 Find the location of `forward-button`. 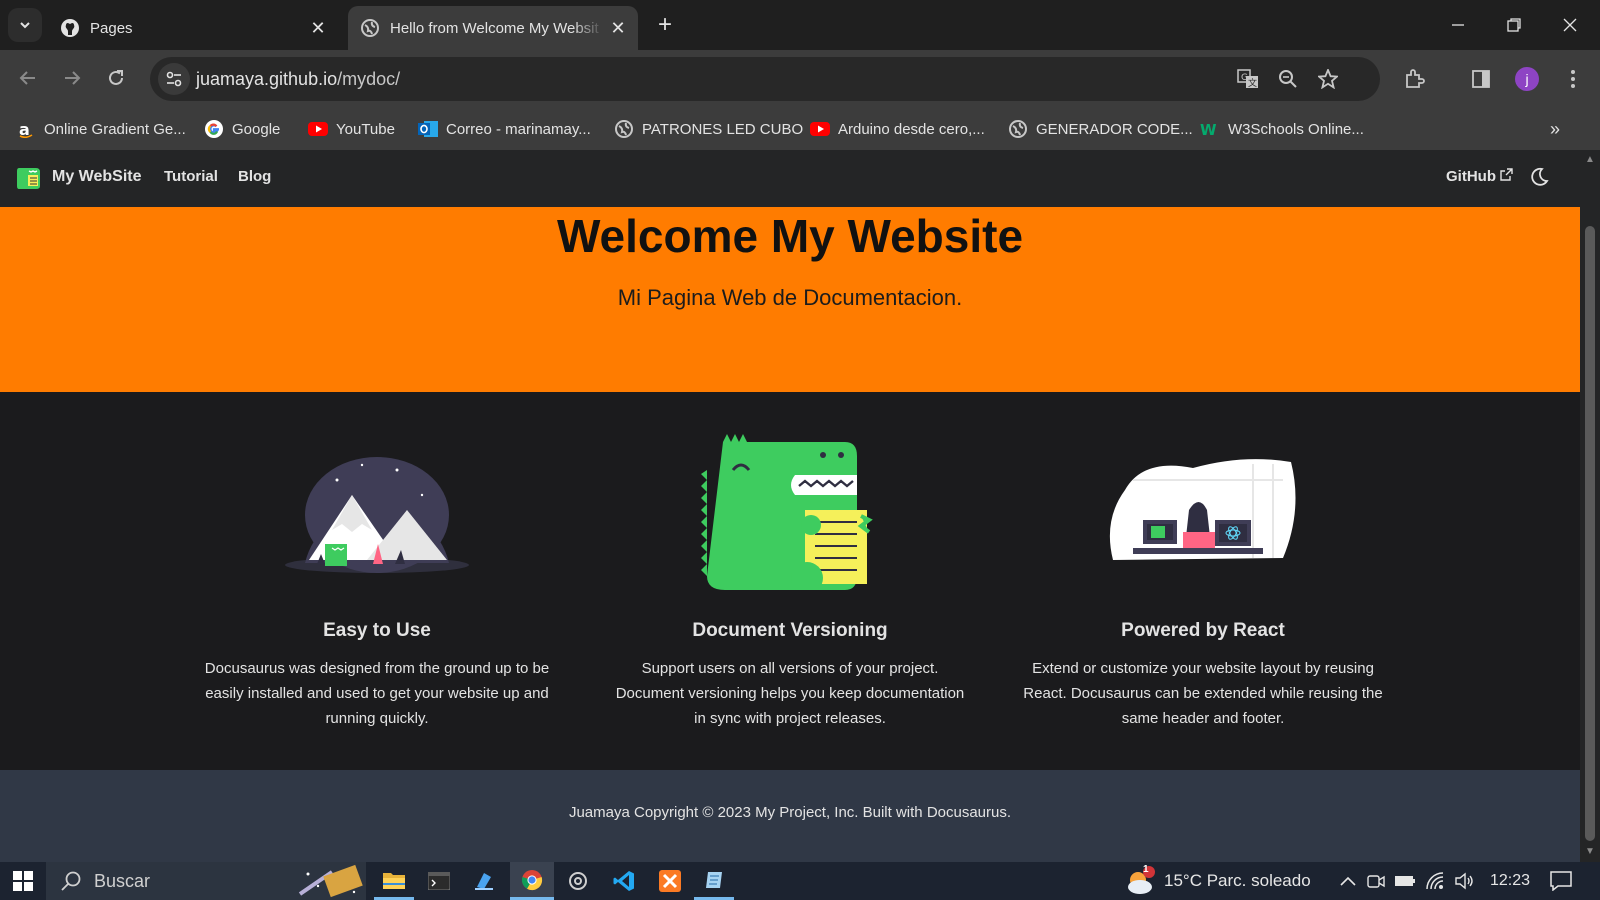

forward-button is located at coordinates (72, 78).